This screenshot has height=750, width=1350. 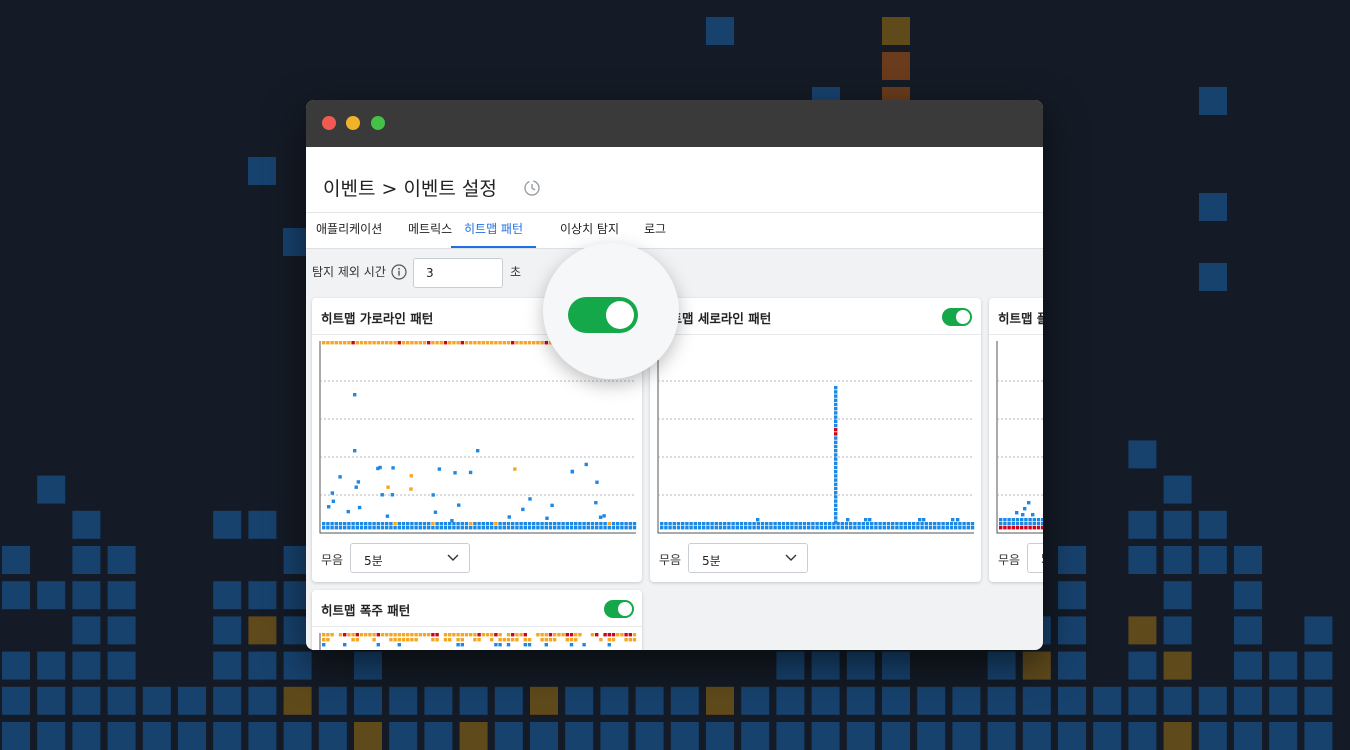 I want to click on maximize-window-button, so click(x=378, y=123).